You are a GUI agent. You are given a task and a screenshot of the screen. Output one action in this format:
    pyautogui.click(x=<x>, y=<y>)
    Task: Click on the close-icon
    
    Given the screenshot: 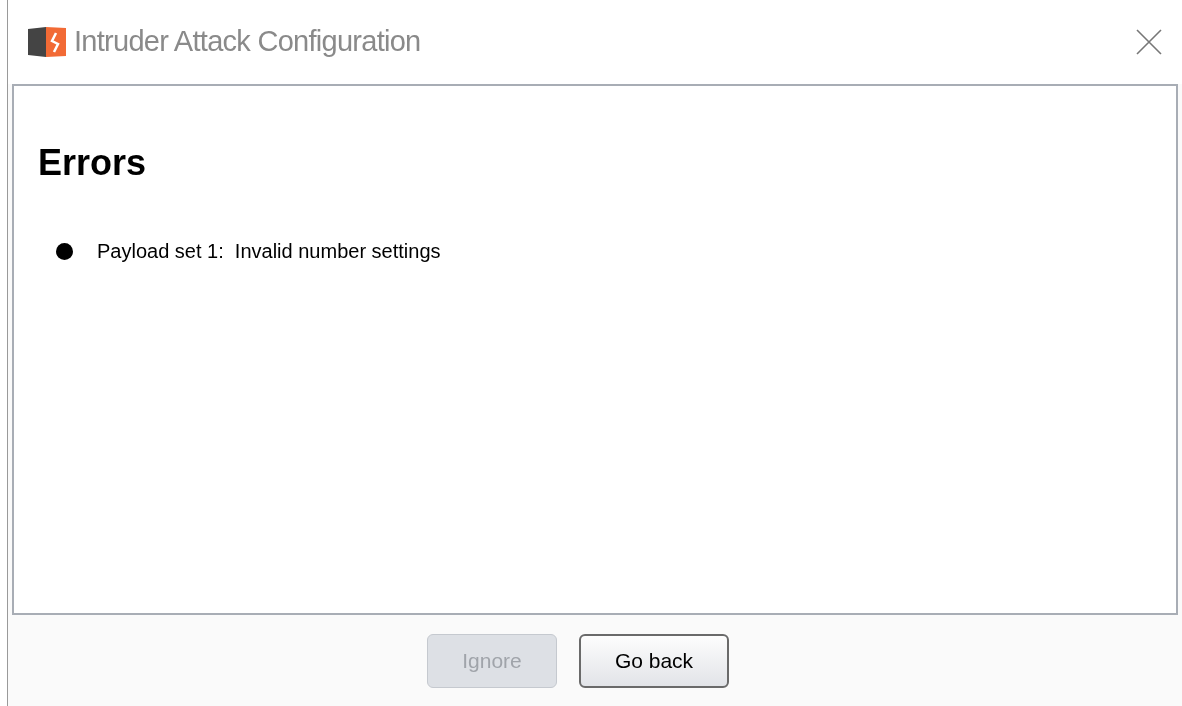 What is the action you would take?
    pyautogui.click(x=1149, y=42)
    